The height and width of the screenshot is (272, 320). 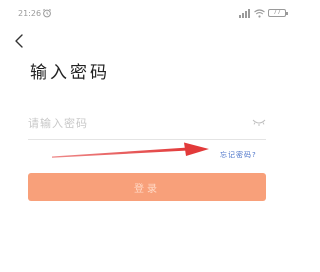 What do you see at coordinates (70, 73) in the screenshot?
I see `page-title: 输入密码` at bounding box center [70, 73].